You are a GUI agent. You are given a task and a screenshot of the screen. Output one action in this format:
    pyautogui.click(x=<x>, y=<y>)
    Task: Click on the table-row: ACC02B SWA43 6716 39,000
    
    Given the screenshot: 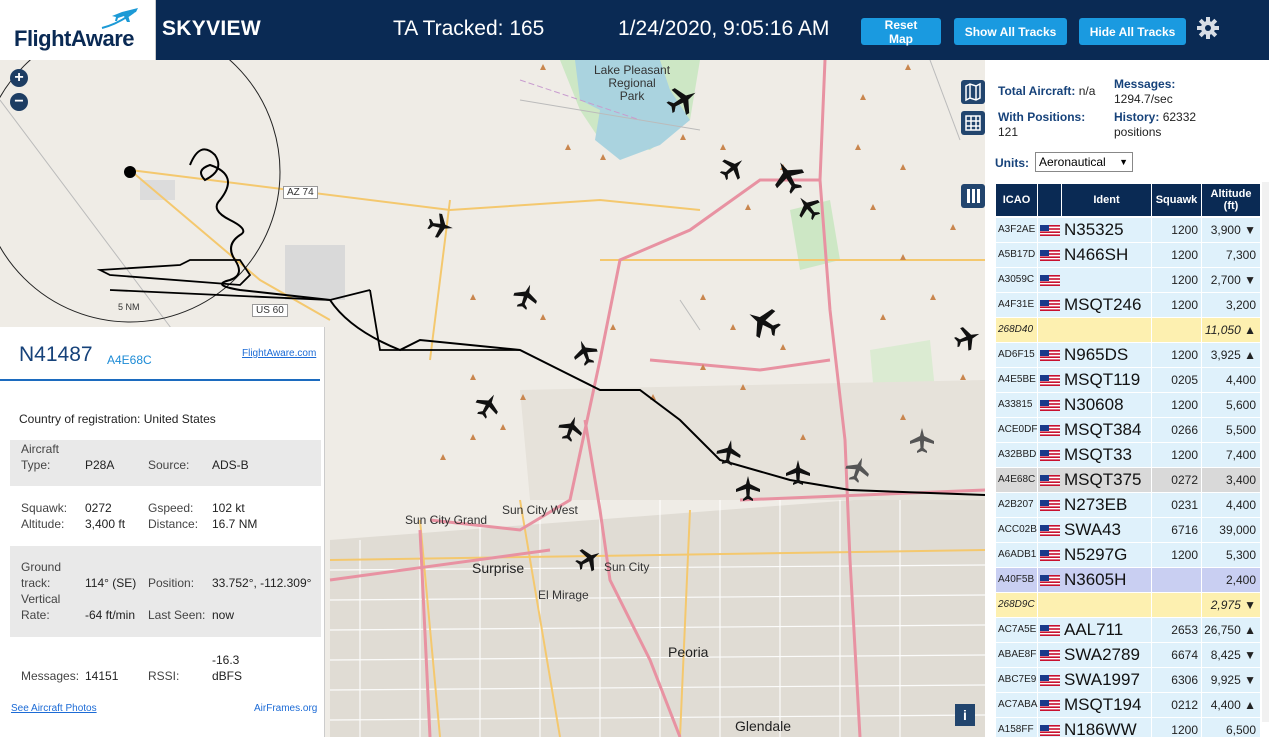 What is the action you would take?
    pyautogui.click(x=1128, y=530)
    